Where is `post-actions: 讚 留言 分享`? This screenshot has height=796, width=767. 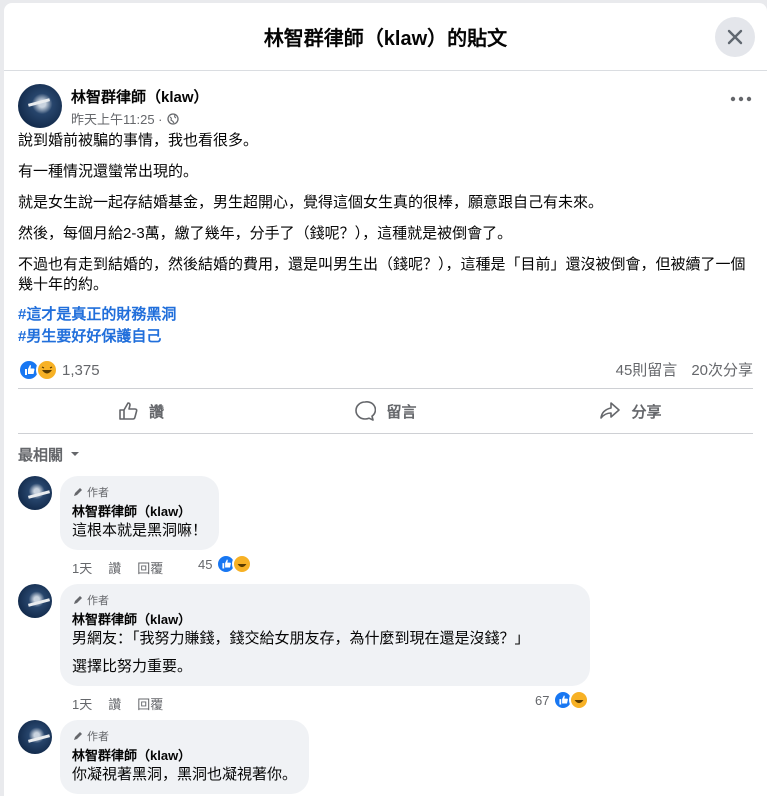 post-actions: 讚 留言 分享 is located at coordinates (385, 411).